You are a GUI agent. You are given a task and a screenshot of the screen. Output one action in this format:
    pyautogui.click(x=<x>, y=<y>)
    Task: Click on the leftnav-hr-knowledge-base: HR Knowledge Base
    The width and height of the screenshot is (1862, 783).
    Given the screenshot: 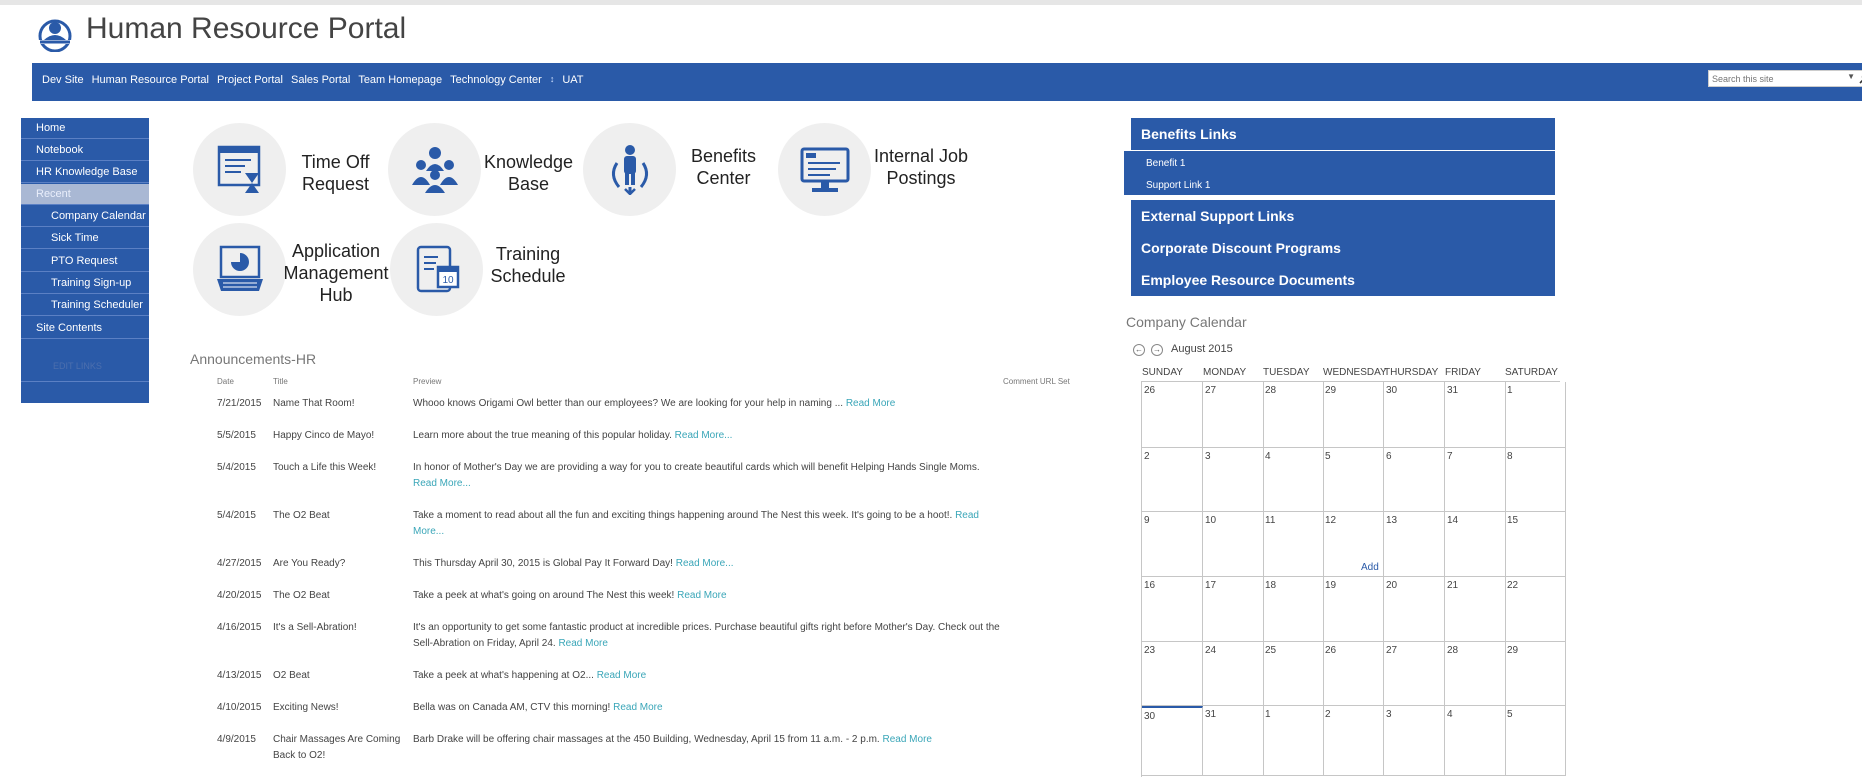 What is the action you would take?
    pyautogui.click(x=85, y=172)
    